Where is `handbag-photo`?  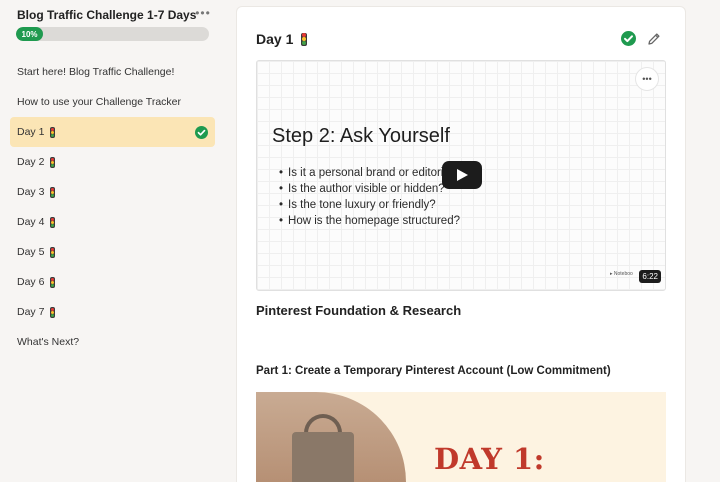 handbag-photo is located at coordinates (331, 437).